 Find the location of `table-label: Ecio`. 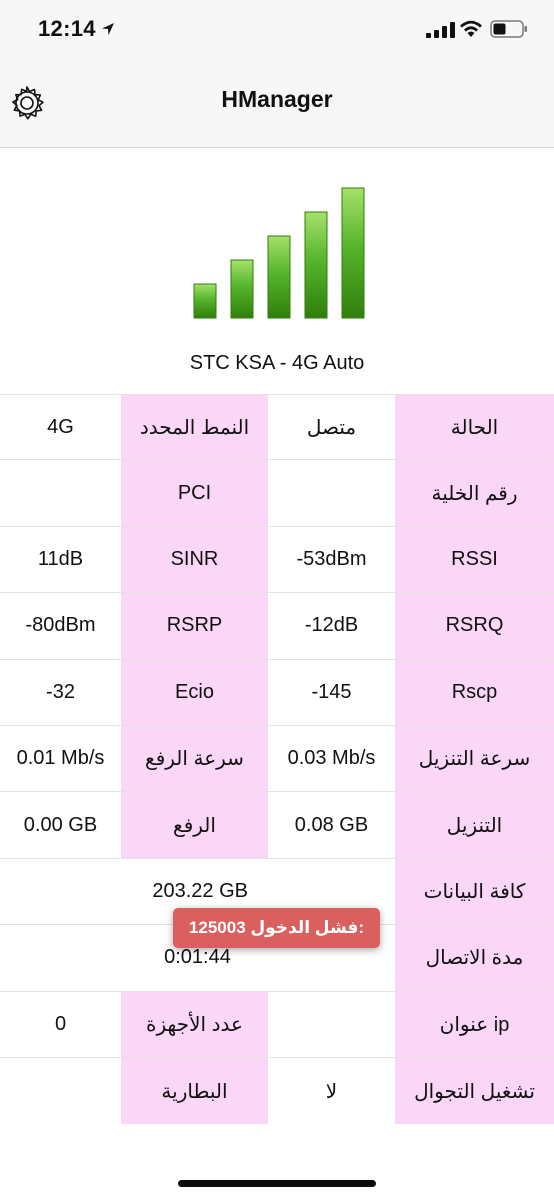

table-label: Ecio is located at coordinates (194, 692).